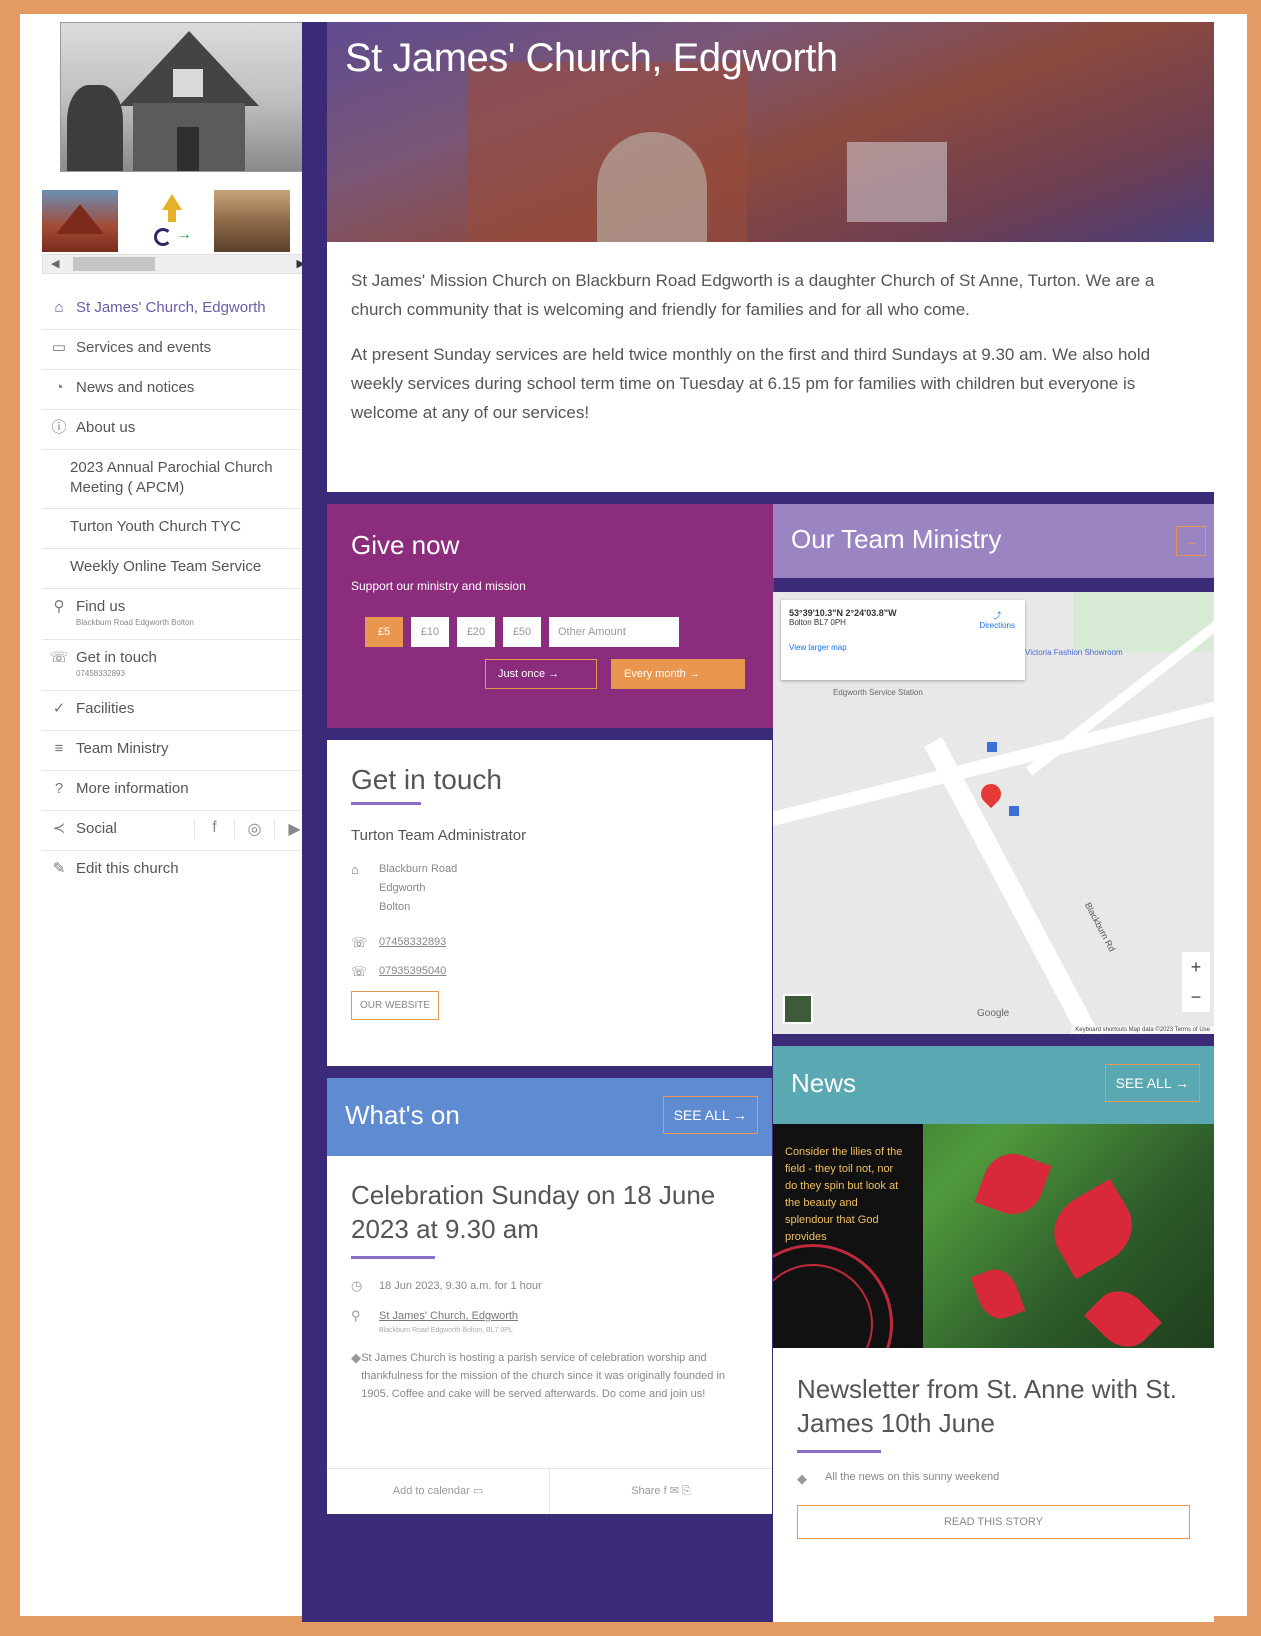 Image resolution: width=1261 pixels, height=1636 pixels. Describe the element at coordinates (993, 1085) in the screenshot. I see `news-header: News SEE ALL →` at that location.